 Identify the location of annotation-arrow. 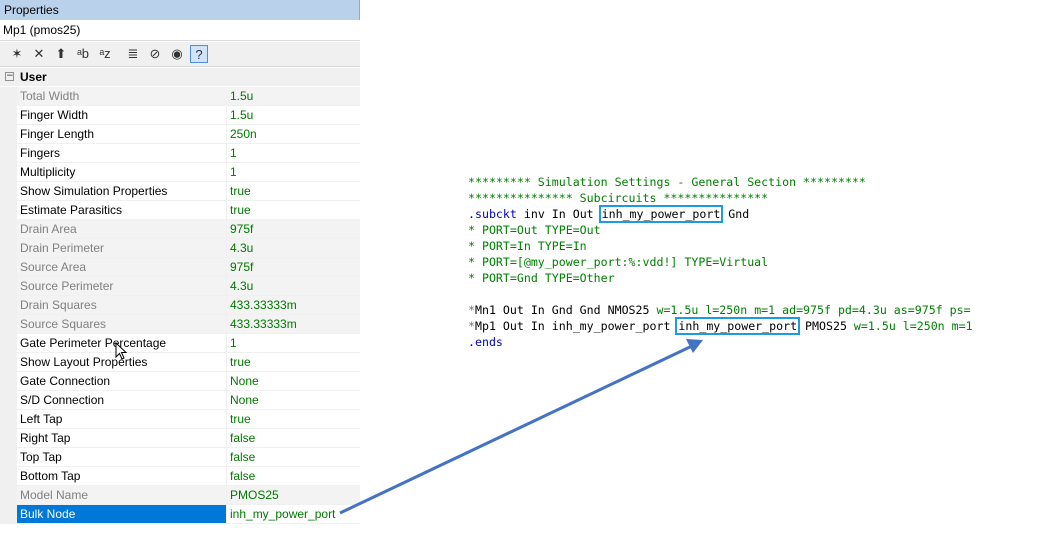
(516, 429).